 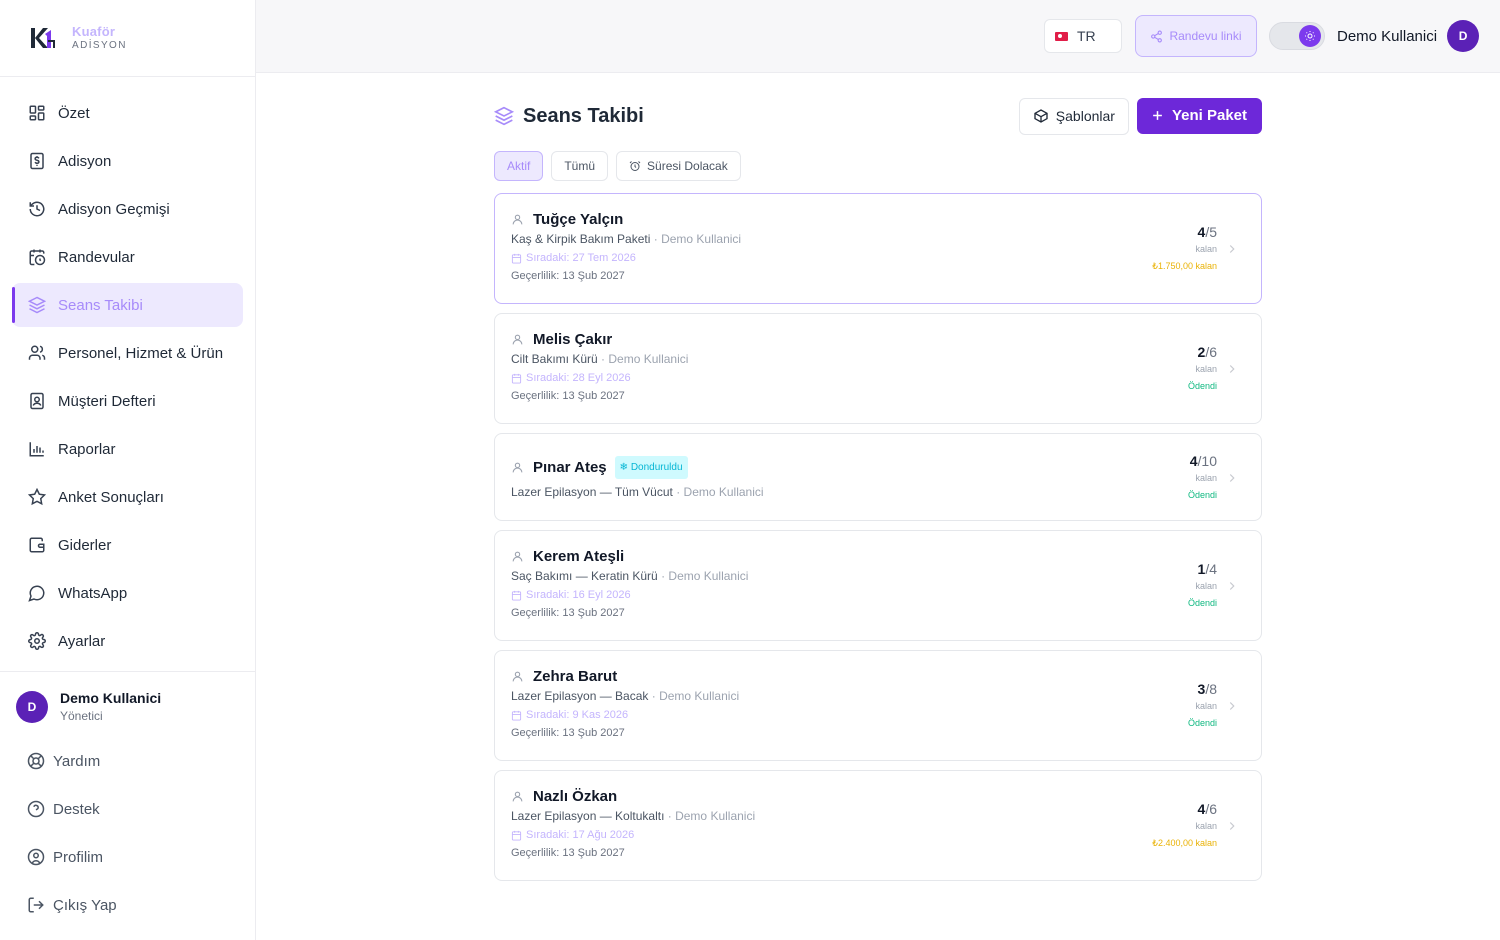 I want to click on sidebar-item-destek: Destek, so click(x=127, y=809).